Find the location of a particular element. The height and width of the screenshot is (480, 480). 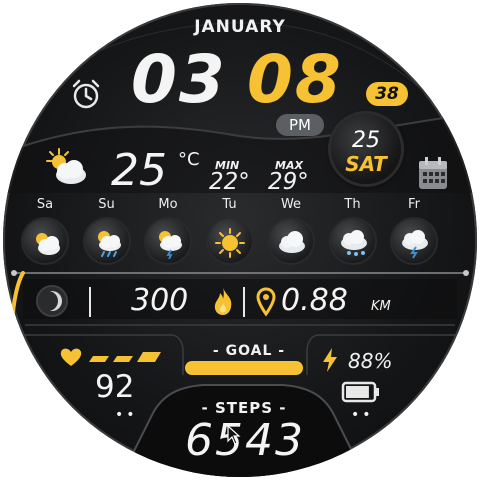

steps-value: 6543 is located at coordinates (245, 440).